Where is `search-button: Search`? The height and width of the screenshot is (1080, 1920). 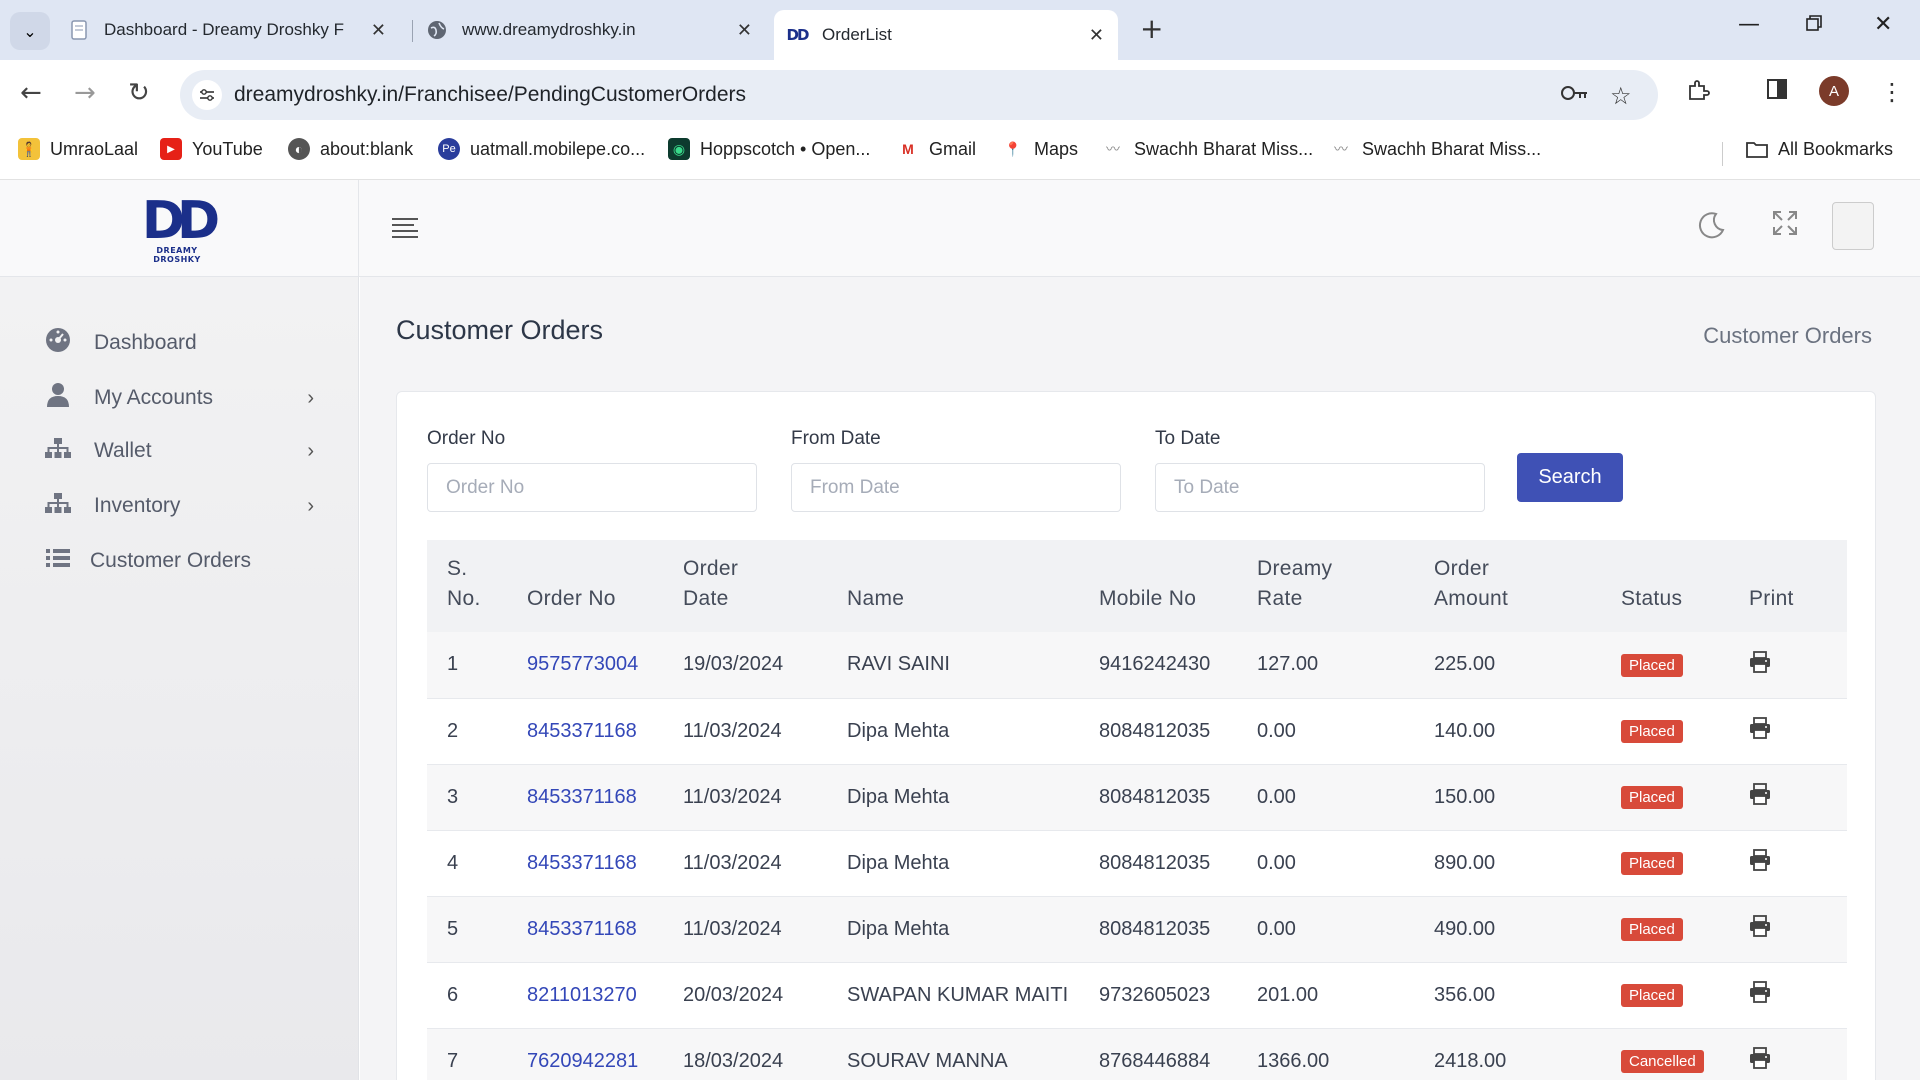
search-button: Search is located at coordinates (1570, 477).